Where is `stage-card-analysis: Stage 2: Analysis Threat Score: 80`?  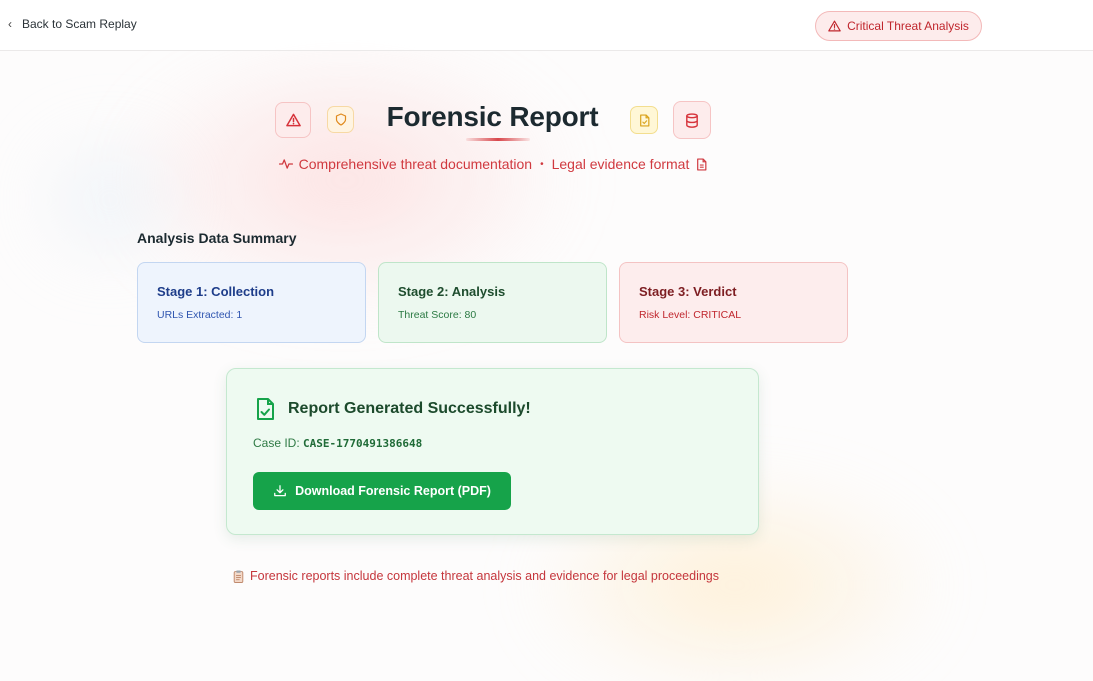 stage-card-analysis: Stage 2: Analysis Threat Score: 80 is located at coordinates (492, 302).